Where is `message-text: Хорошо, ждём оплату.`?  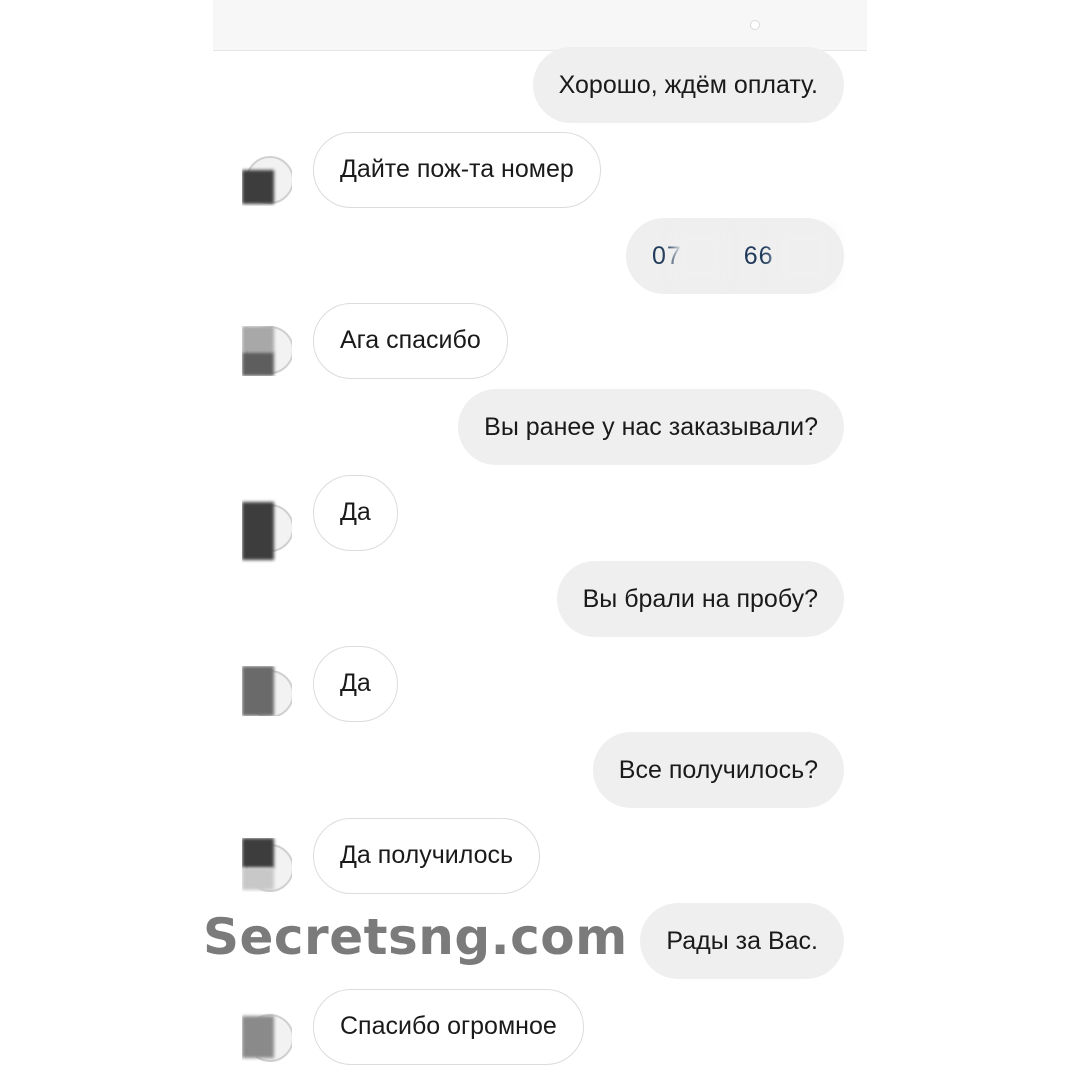 message-text: Хорошо, ждём оплату. is located at coordinates (688, 85).